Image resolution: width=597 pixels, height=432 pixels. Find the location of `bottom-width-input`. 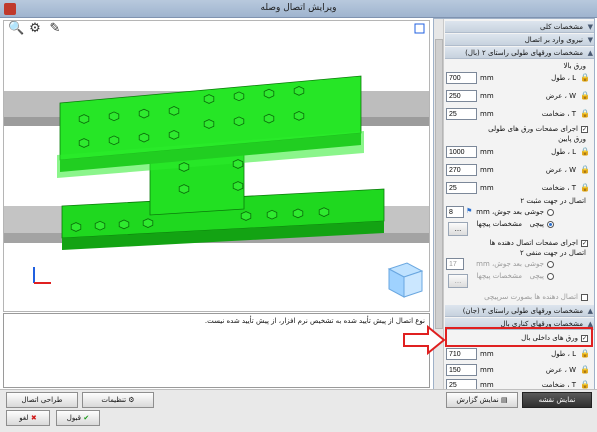

bottom-width-input is located at coordinates (461, 170).